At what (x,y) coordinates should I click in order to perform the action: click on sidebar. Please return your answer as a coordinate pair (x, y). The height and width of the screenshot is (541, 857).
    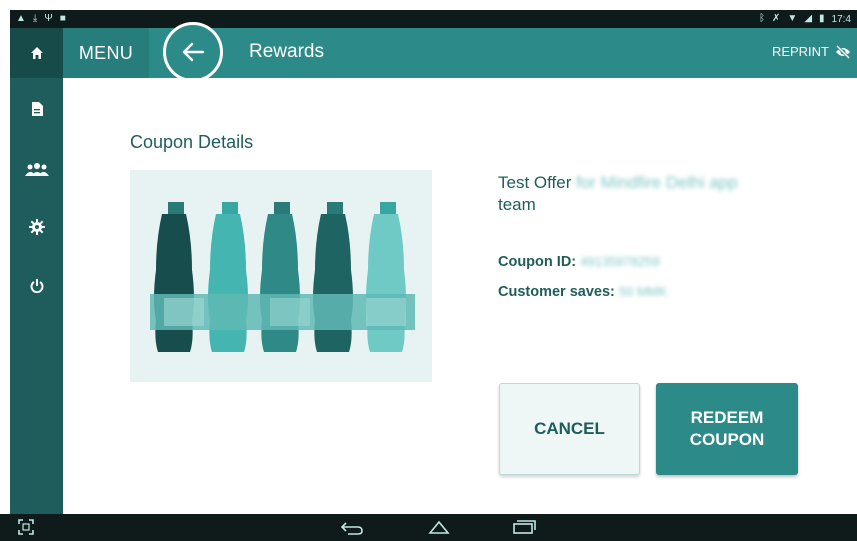
    Looking at the image, I should click on (36, 271).